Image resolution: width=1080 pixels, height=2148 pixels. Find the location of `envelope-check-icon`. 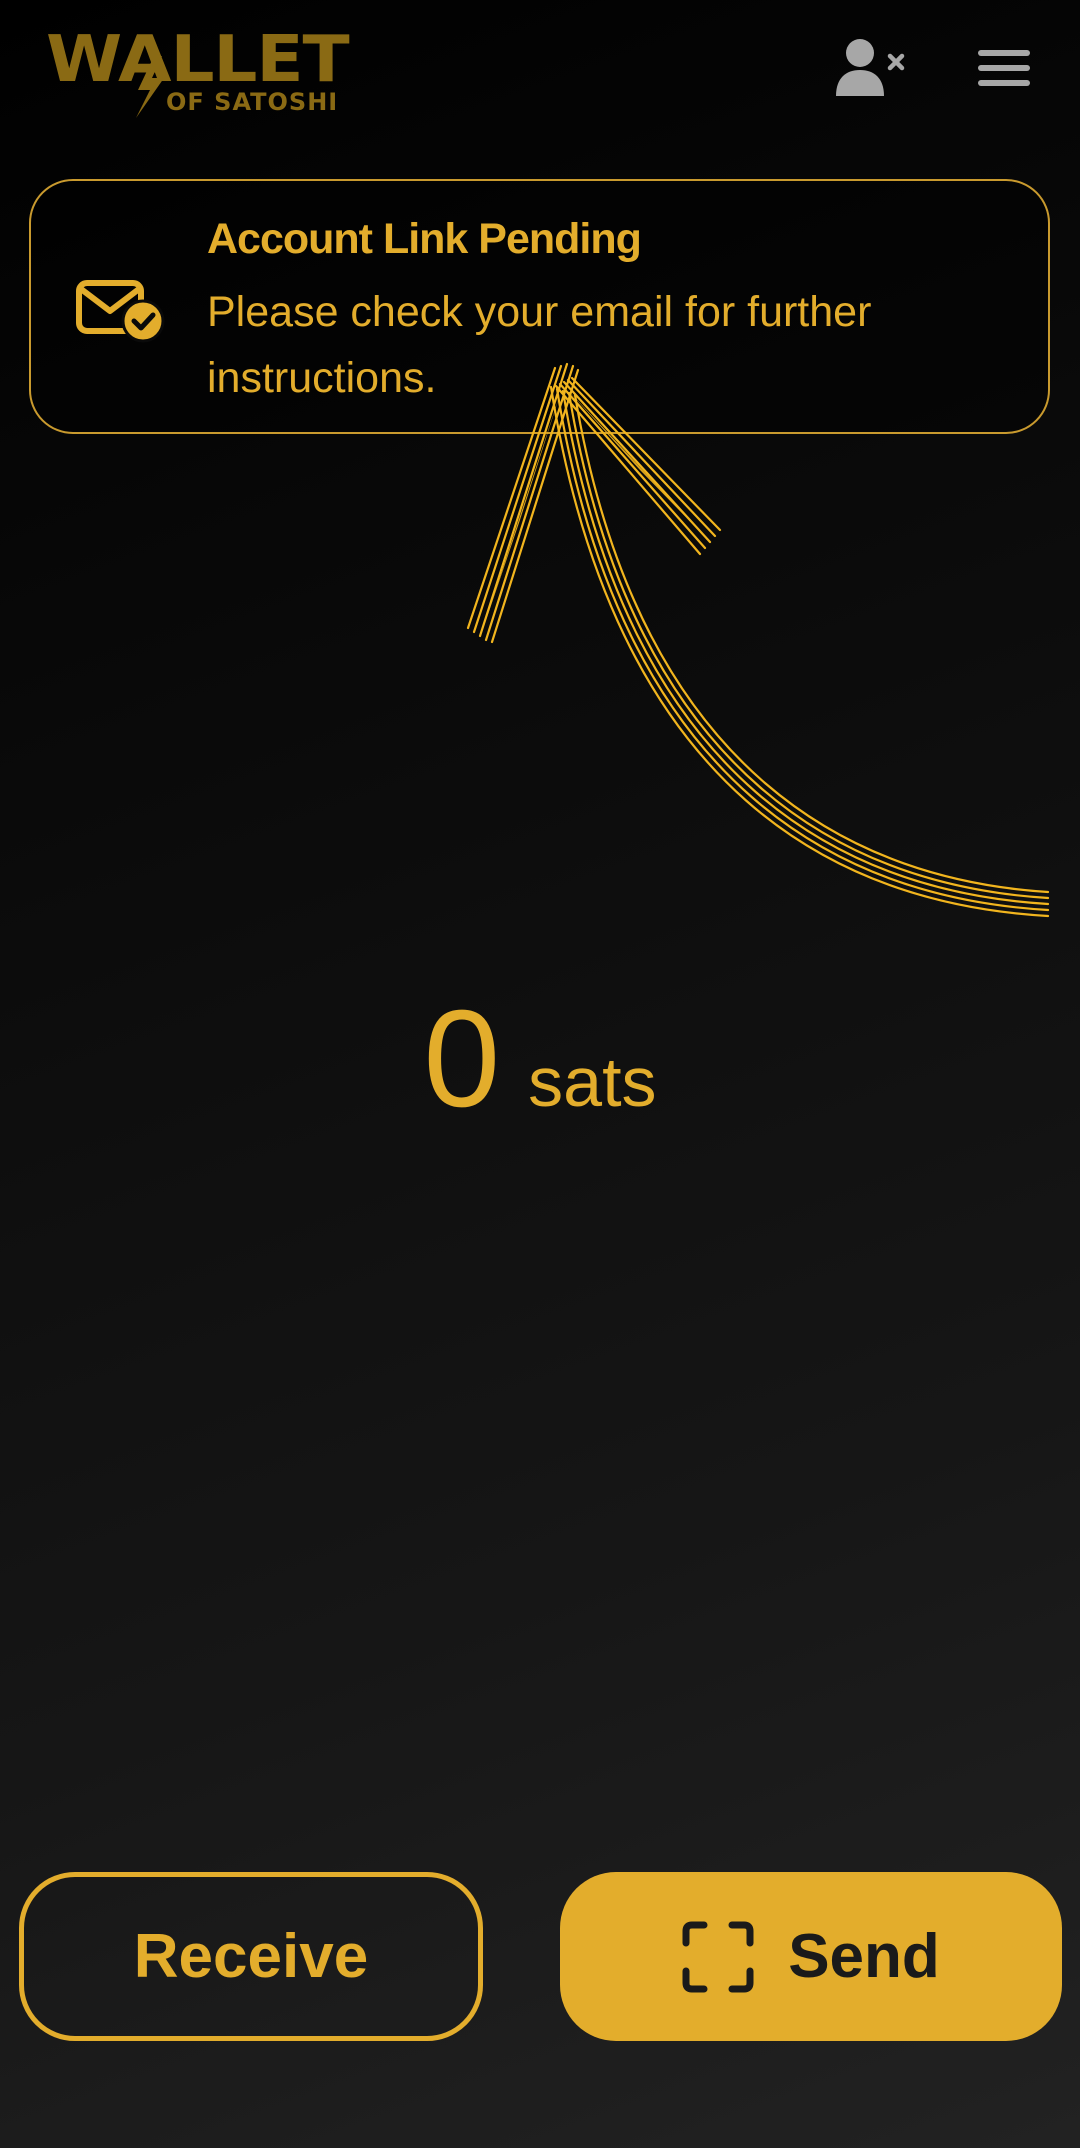

envelope-check-icon is located at coordinates (120, 311).